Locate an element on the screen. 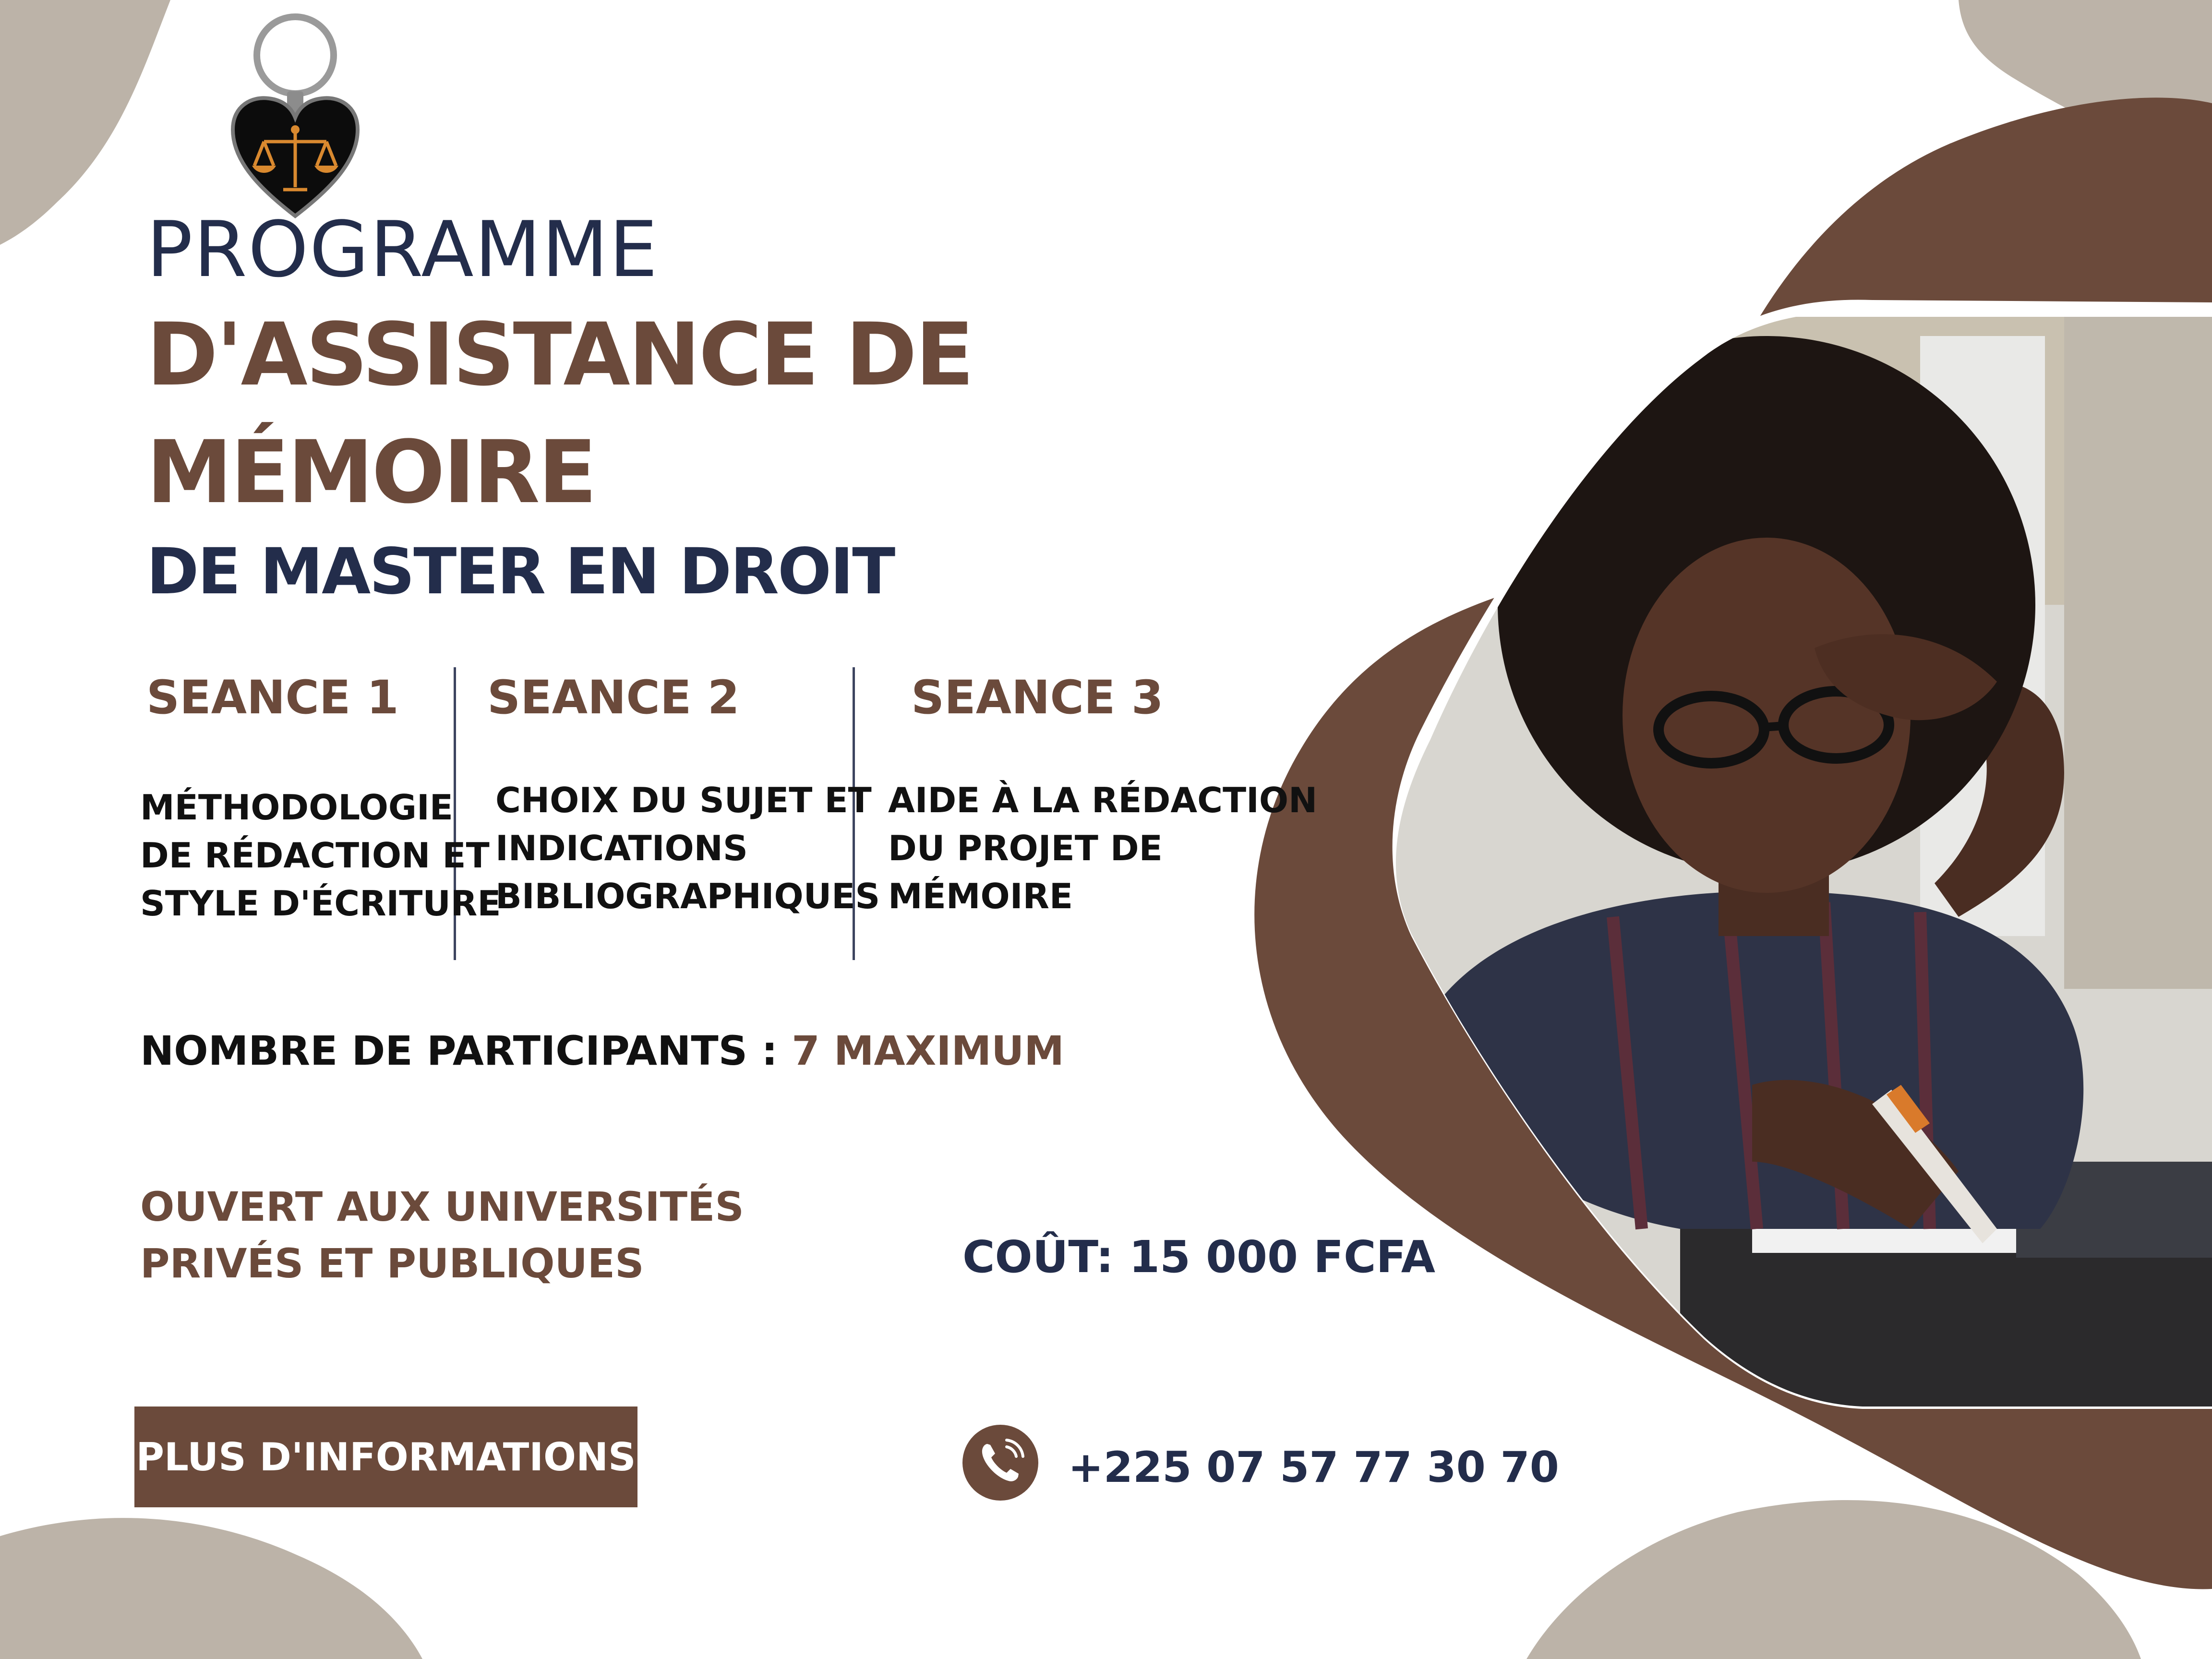 This screenshot has width=2212, height=1659. seance-3-line-2: DU PROJET DE is located at coordinates (1025, 848).